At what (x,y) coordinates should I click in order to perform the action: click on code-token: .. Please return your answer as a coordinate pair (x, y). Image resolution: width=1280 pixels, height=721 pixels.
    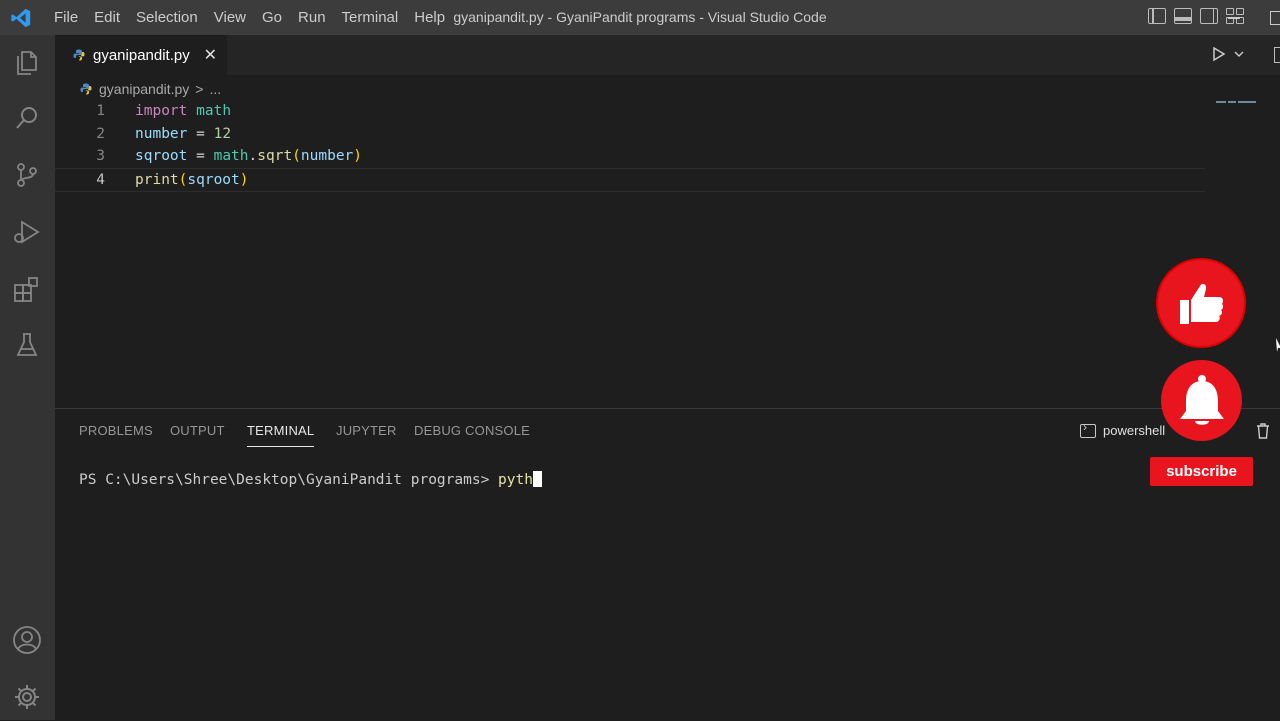
    Looking at the image, I should click on (253, 156).